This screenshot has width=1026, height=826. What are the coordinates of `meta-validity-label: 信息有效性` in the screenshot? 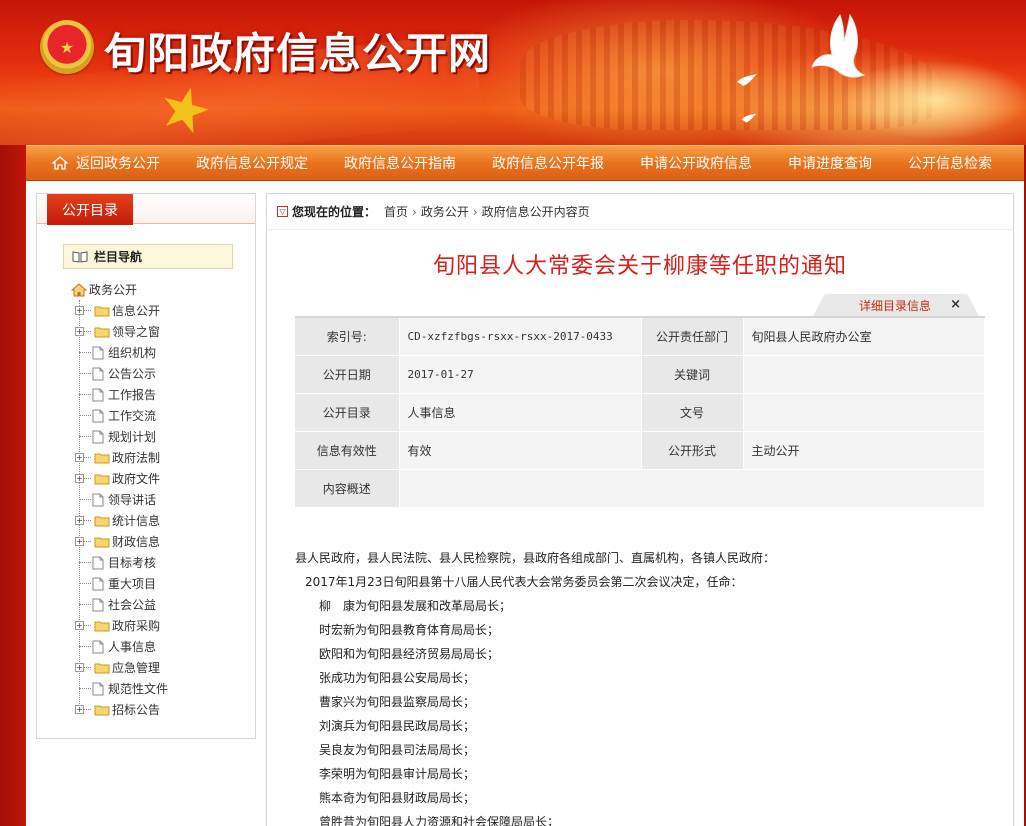 It's located at (347, 450).